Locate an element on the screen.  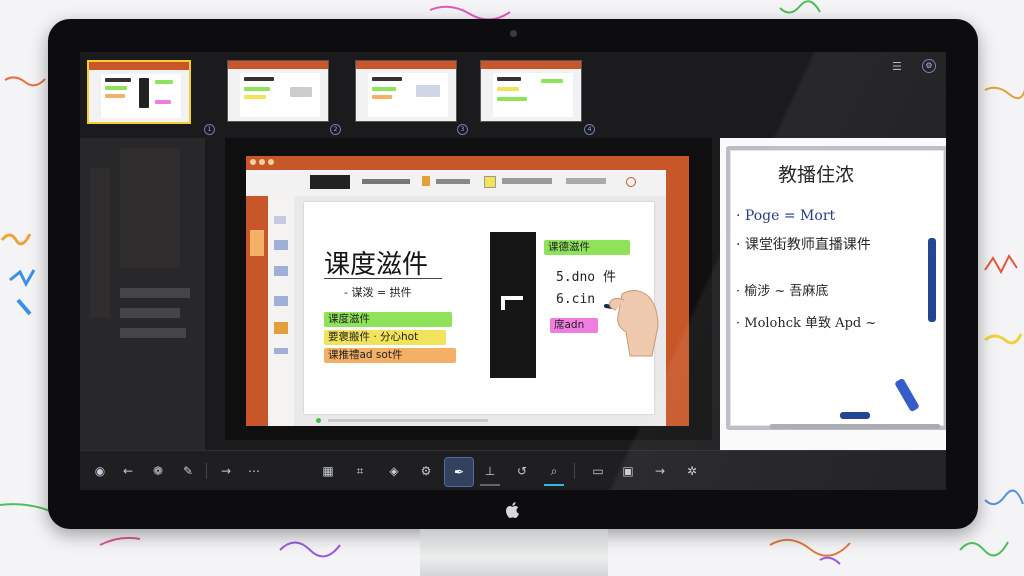
whiteboard-line-1: · Poge = Mort is located at coordinates (786, 216).